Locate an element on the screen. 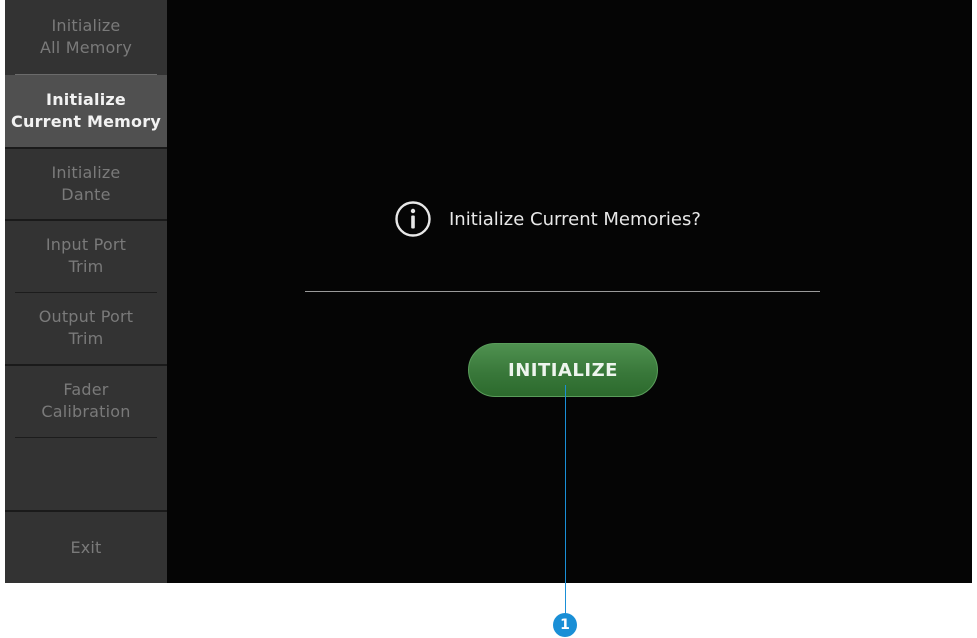 The width and height of the screenshot is (977, 638). sidebar-item-output-port-trim: Output Port Trim is located at coordinates (86, 328).